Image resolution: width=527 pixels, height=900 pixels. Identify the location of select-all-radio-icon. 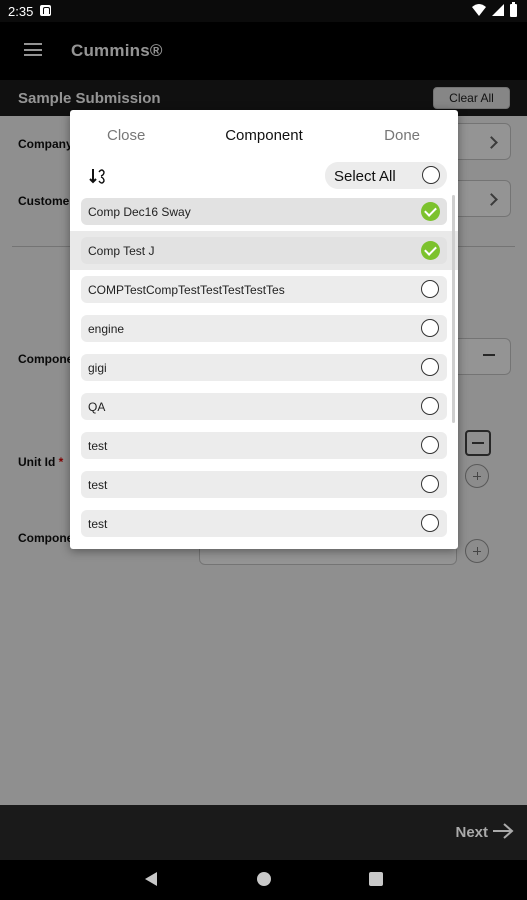
(431, 175).